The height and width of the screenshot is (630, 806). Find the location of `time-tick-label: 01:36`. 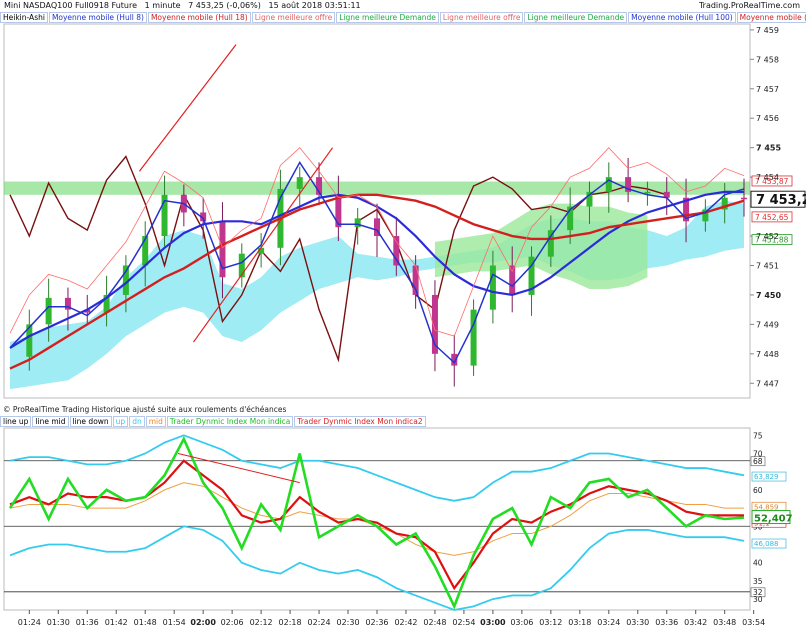

time-tick-label: 01:36 is located at coordinates (87, 622).